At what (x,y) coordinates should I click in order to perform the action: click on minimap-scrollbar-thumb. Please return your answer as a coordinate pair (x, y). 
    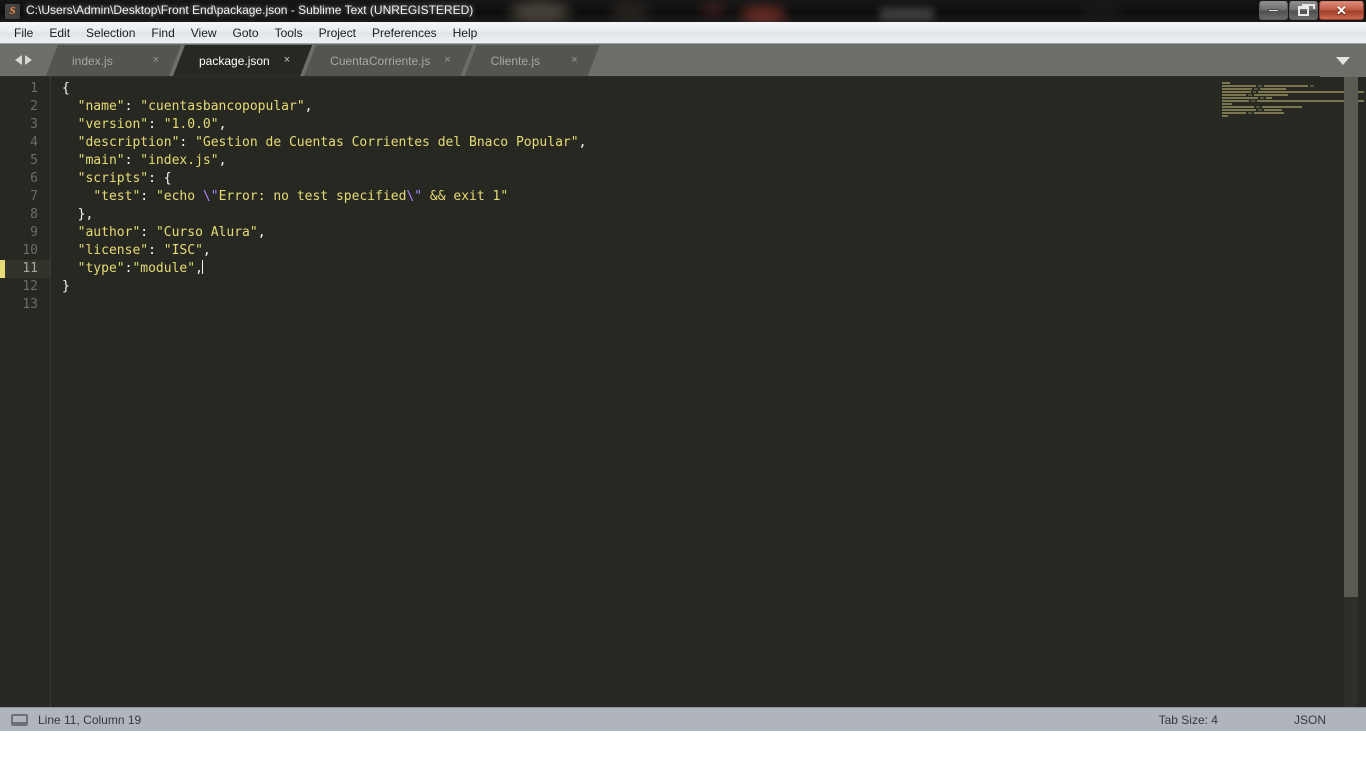
    Looking at the image, I should click on (1351, 337).